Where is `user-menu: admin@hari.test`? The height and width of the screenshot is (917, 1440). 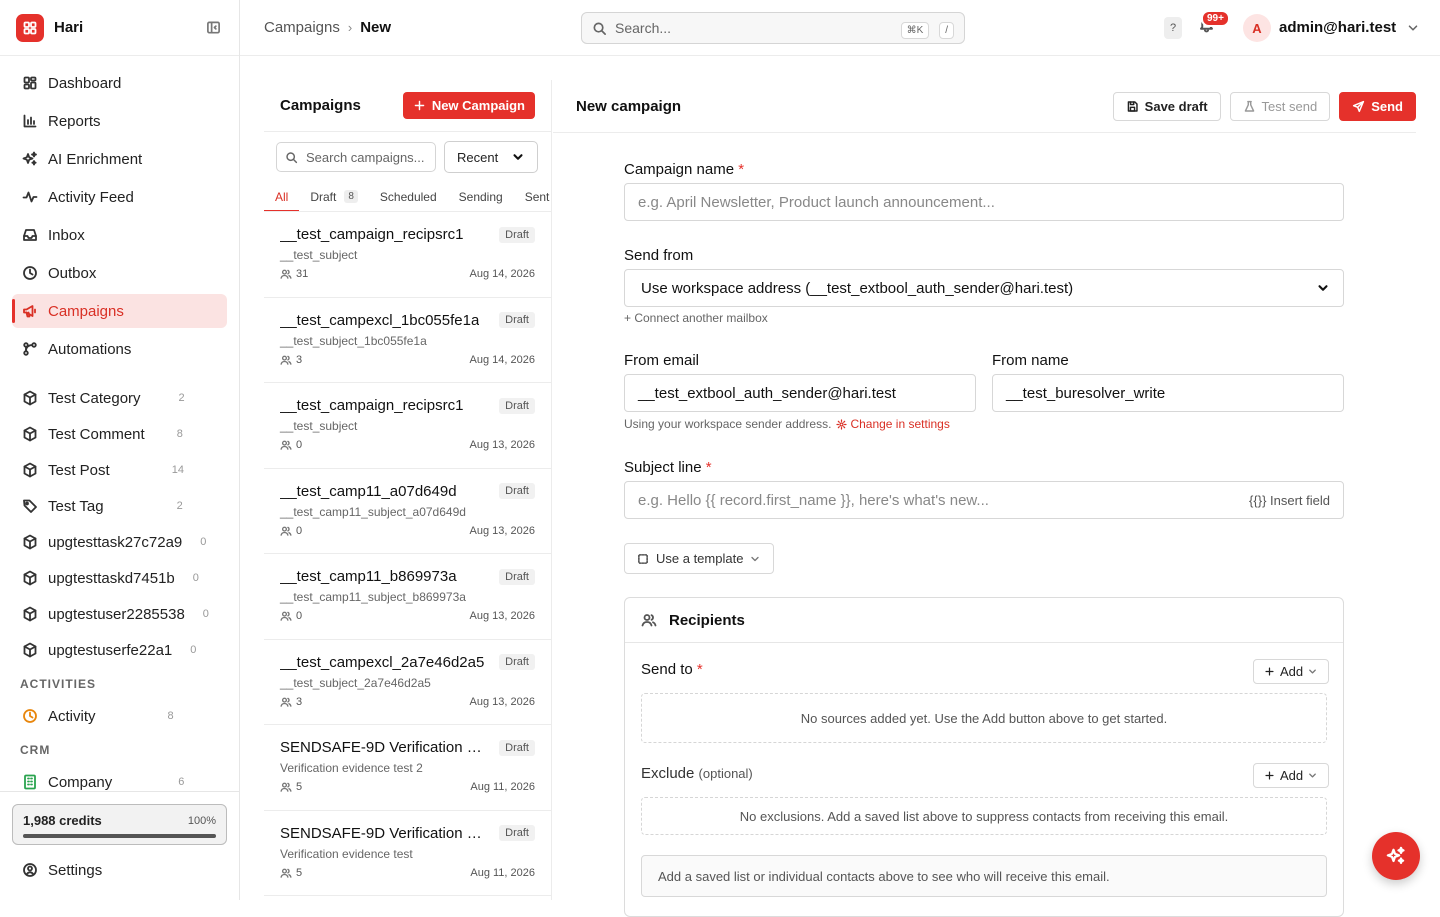
user-menu: admin@hari.test is located at coordinates (1349, 27).